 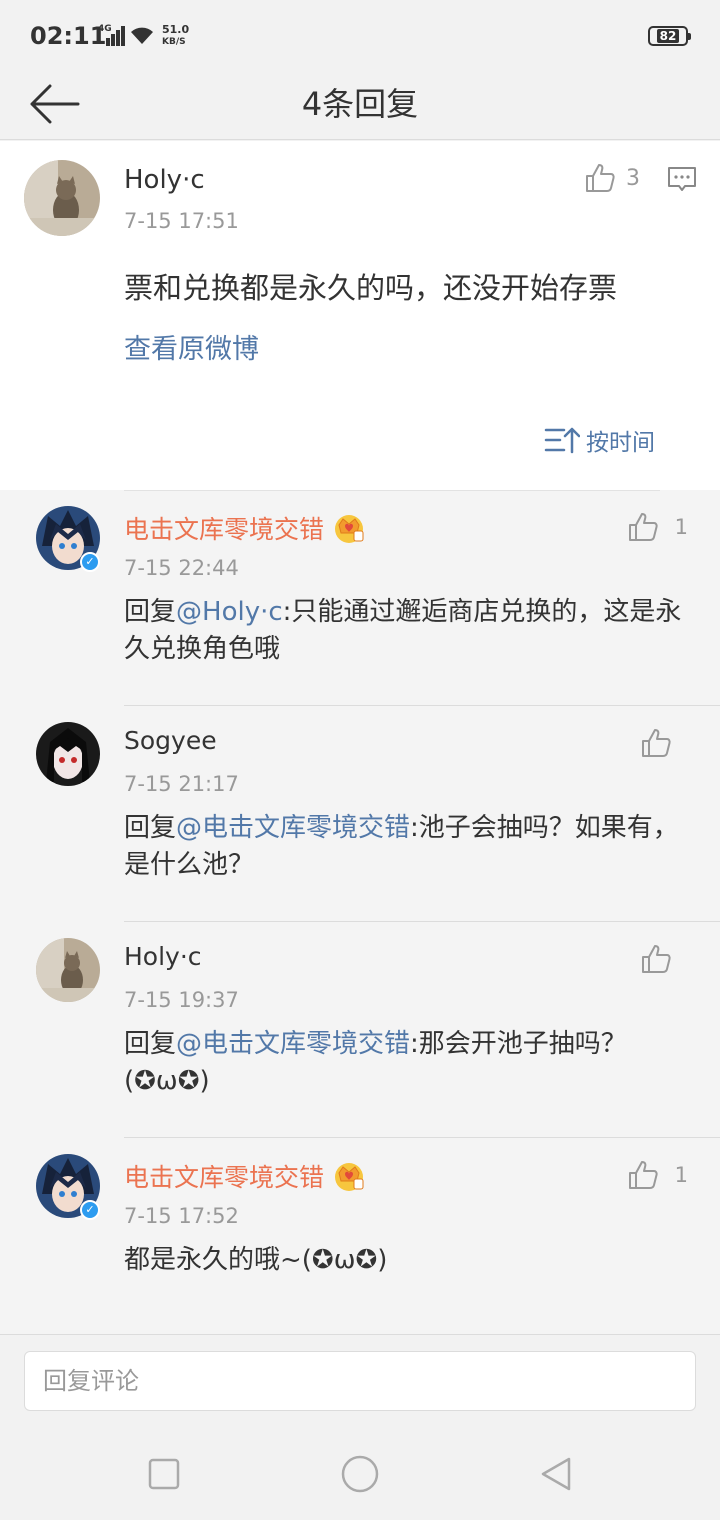 What do you see at coordinates (174, 42) in the screenshot?
I see `network-speed-unit: KB/S` at bounding box center [174, 42].